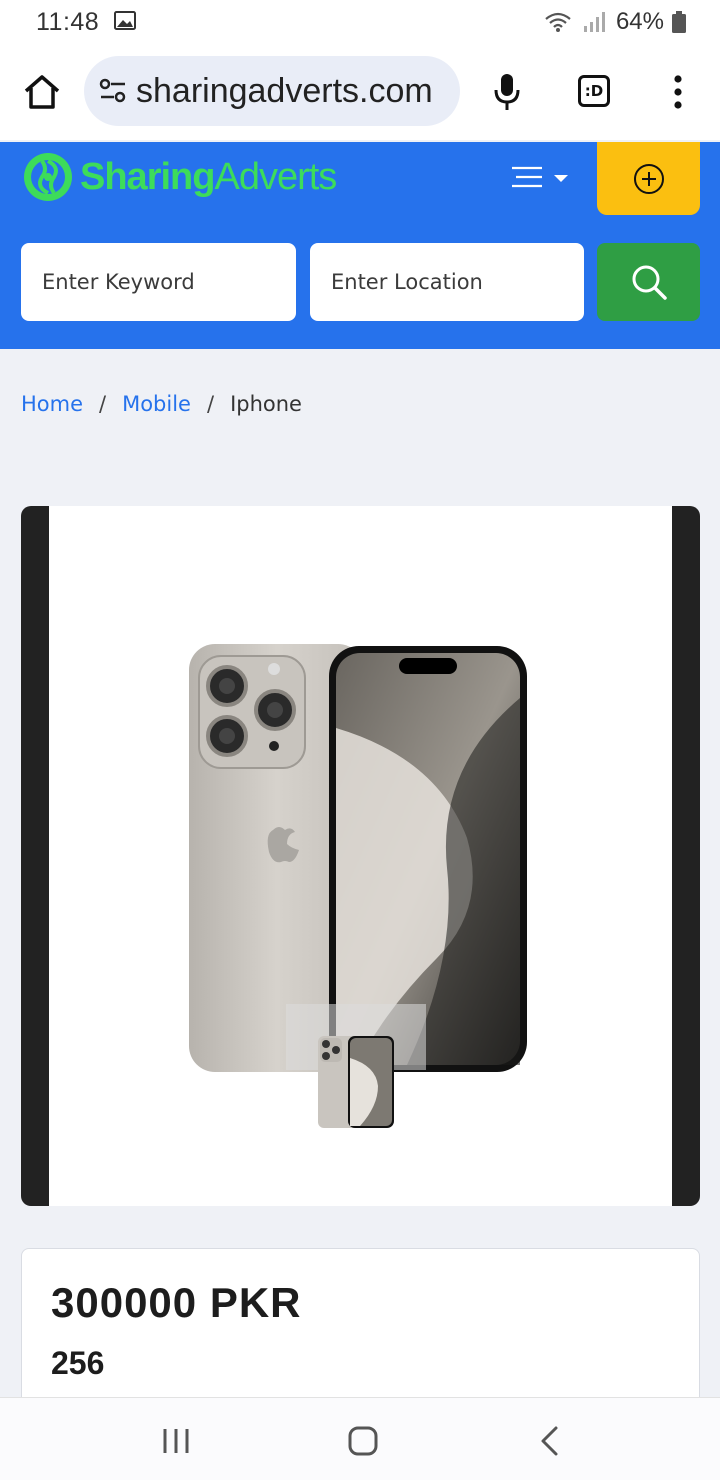 The image size is (720, 1480). What do you see at coordinates (113, 91) in the screenshot?
I see `site-settings-icon` at bounding box center [113, 91].